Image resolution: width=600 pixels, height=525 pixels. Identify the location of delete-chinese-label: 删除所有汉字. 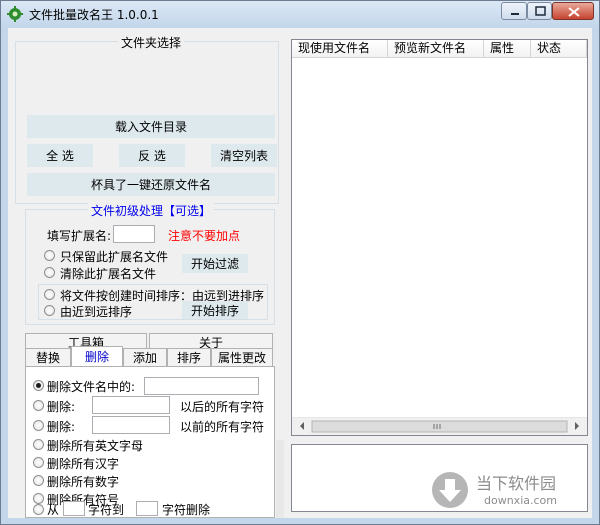
(83, 464).